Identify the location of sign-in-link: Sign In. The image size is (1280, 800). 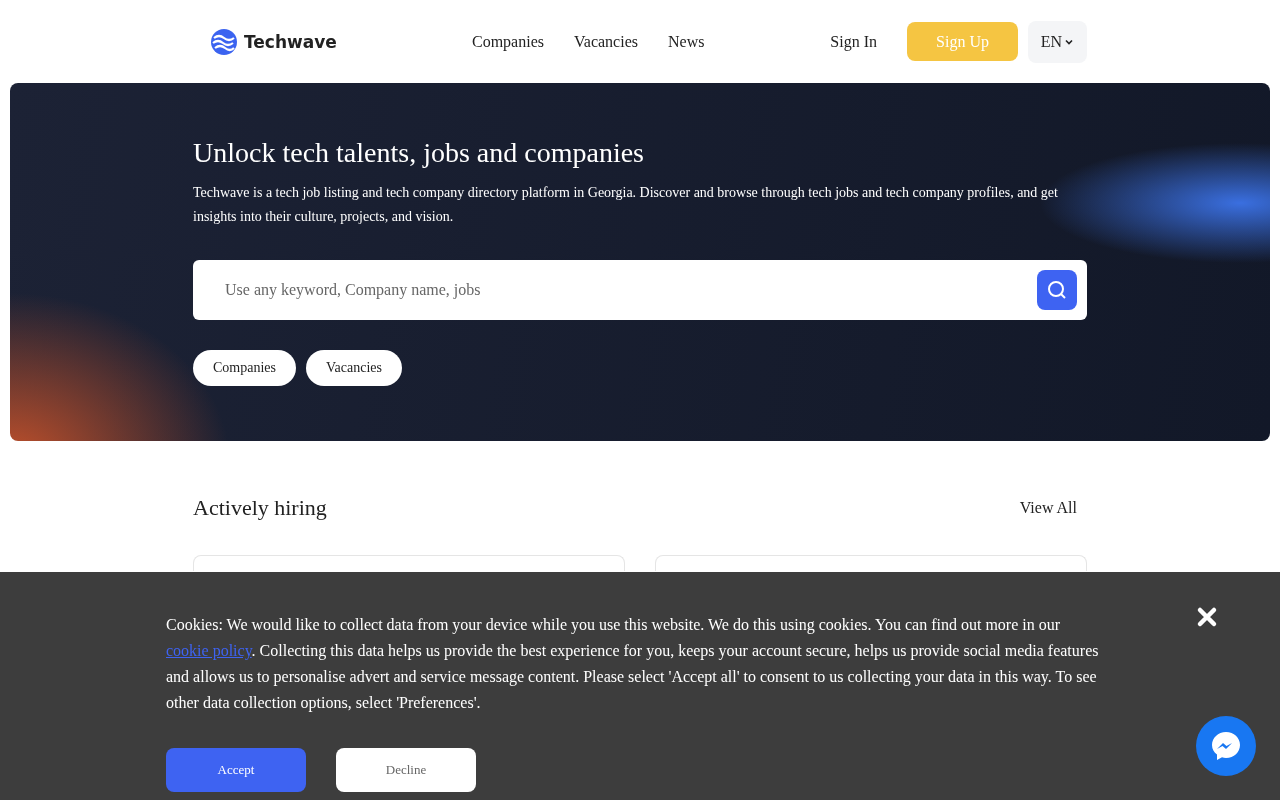
(853, 41).